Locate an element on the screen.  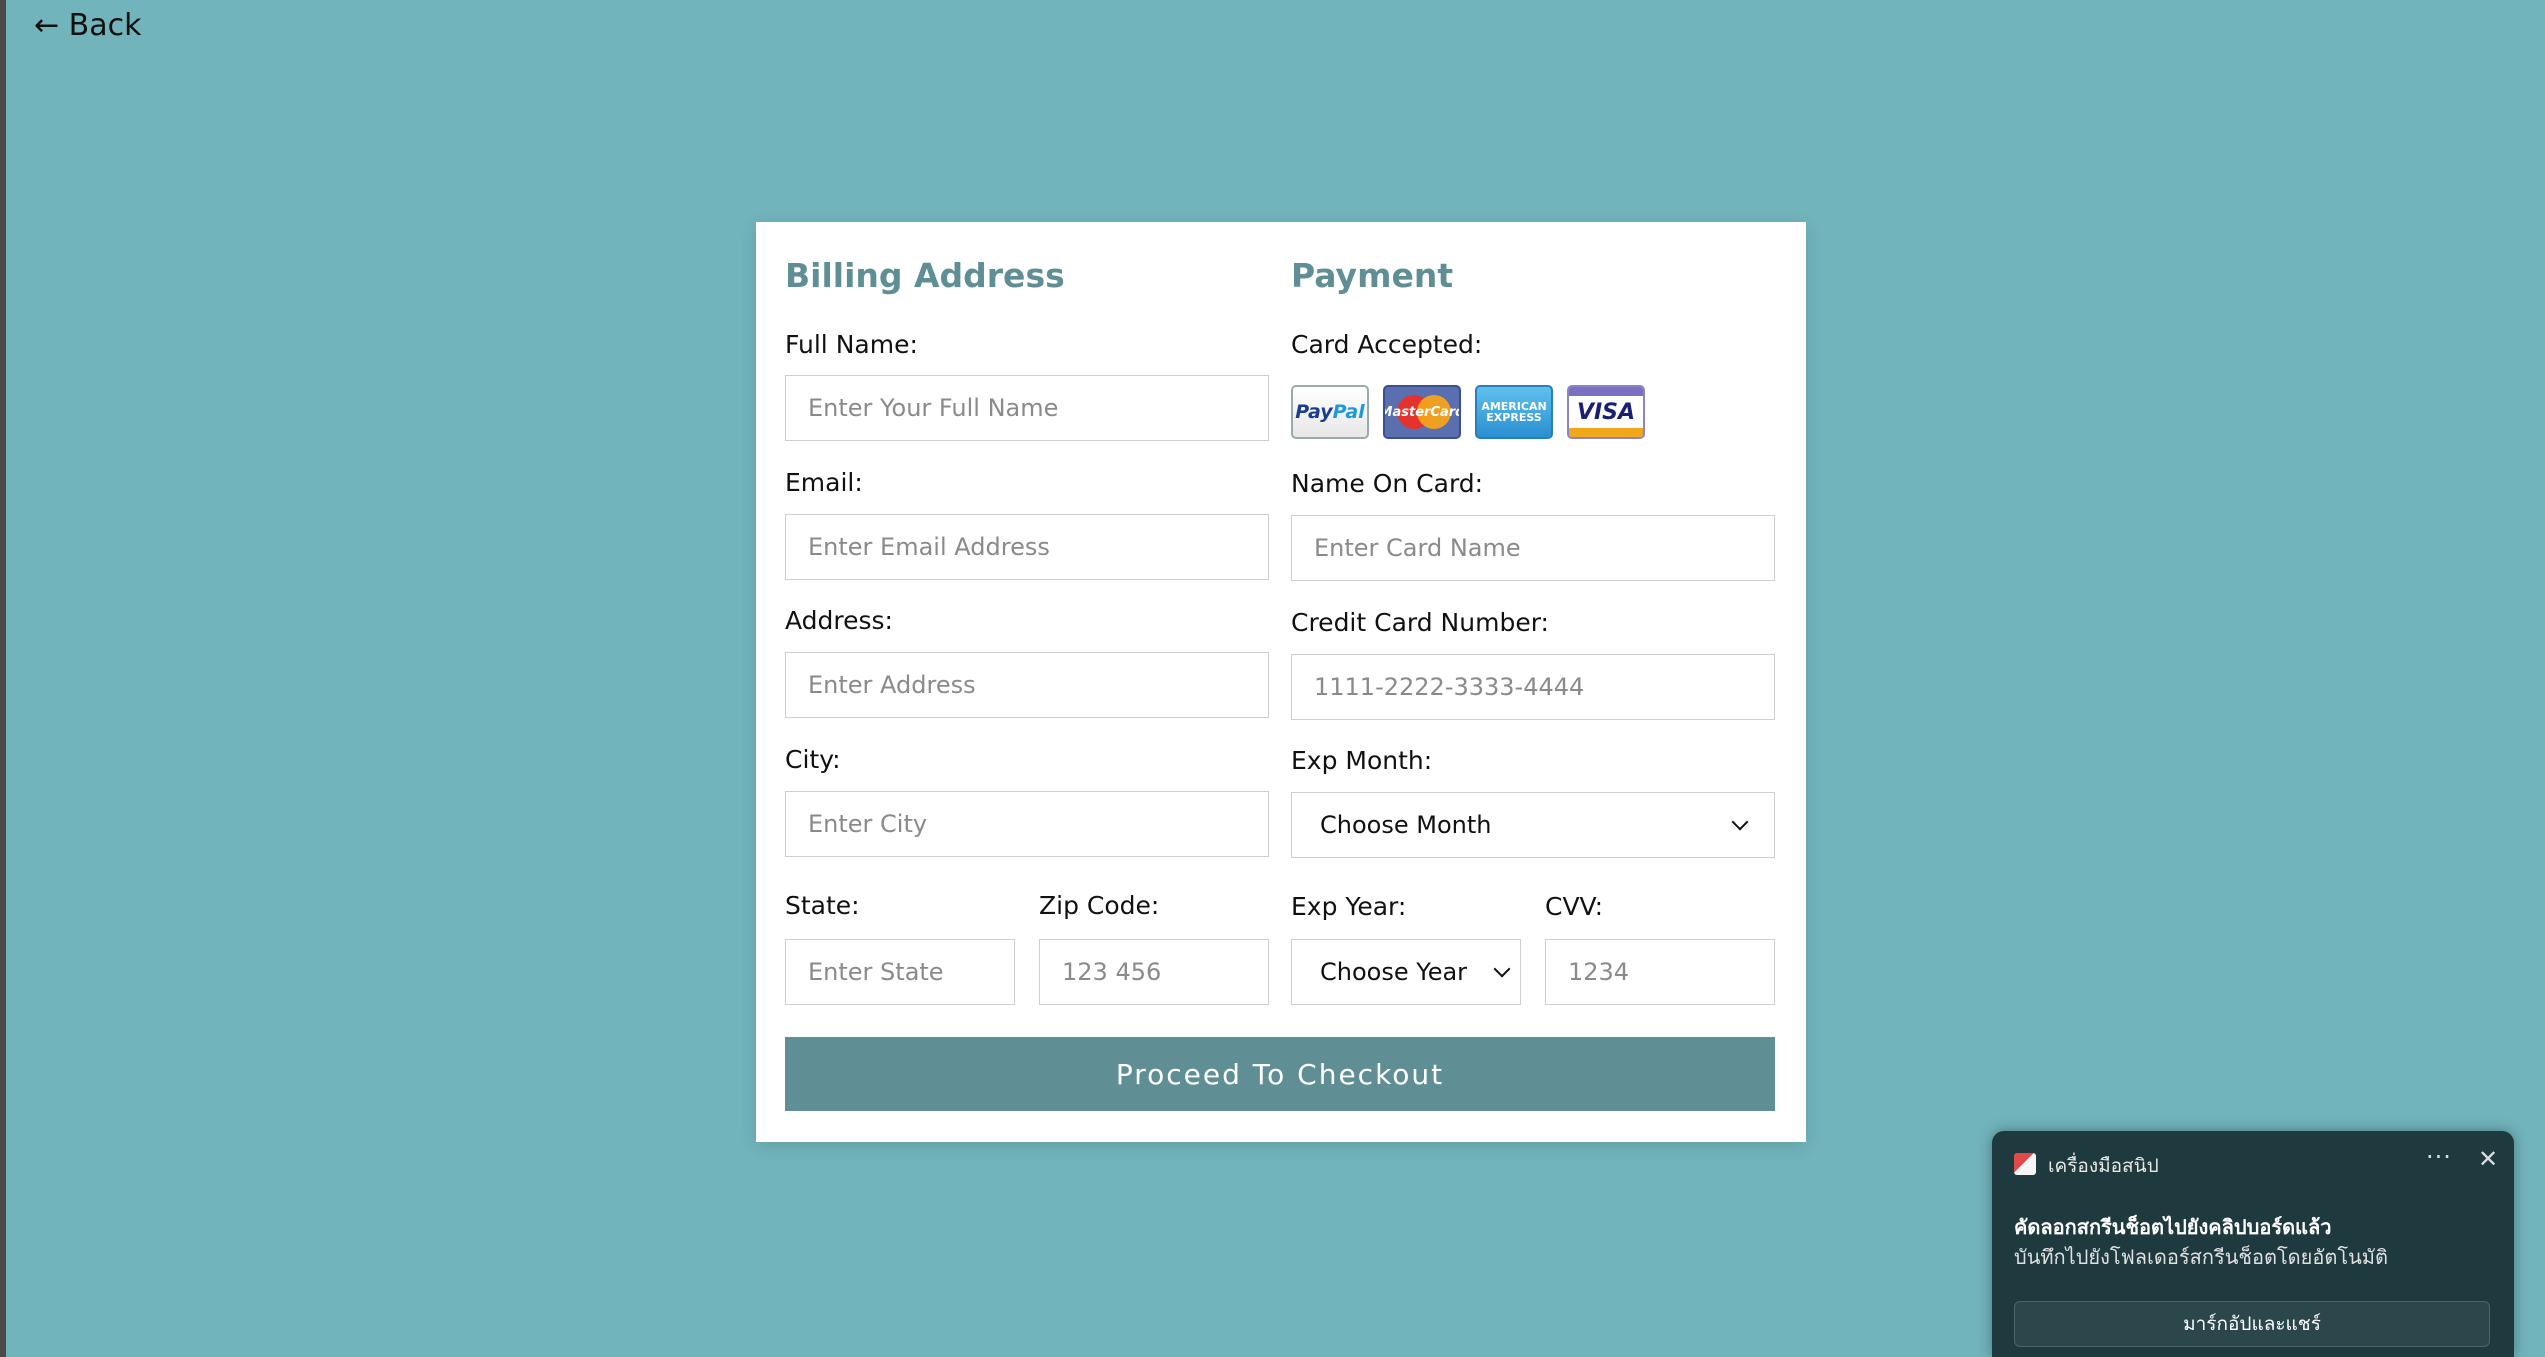
exp-month-select: Choose Month is located at coordinates (1533, 825).